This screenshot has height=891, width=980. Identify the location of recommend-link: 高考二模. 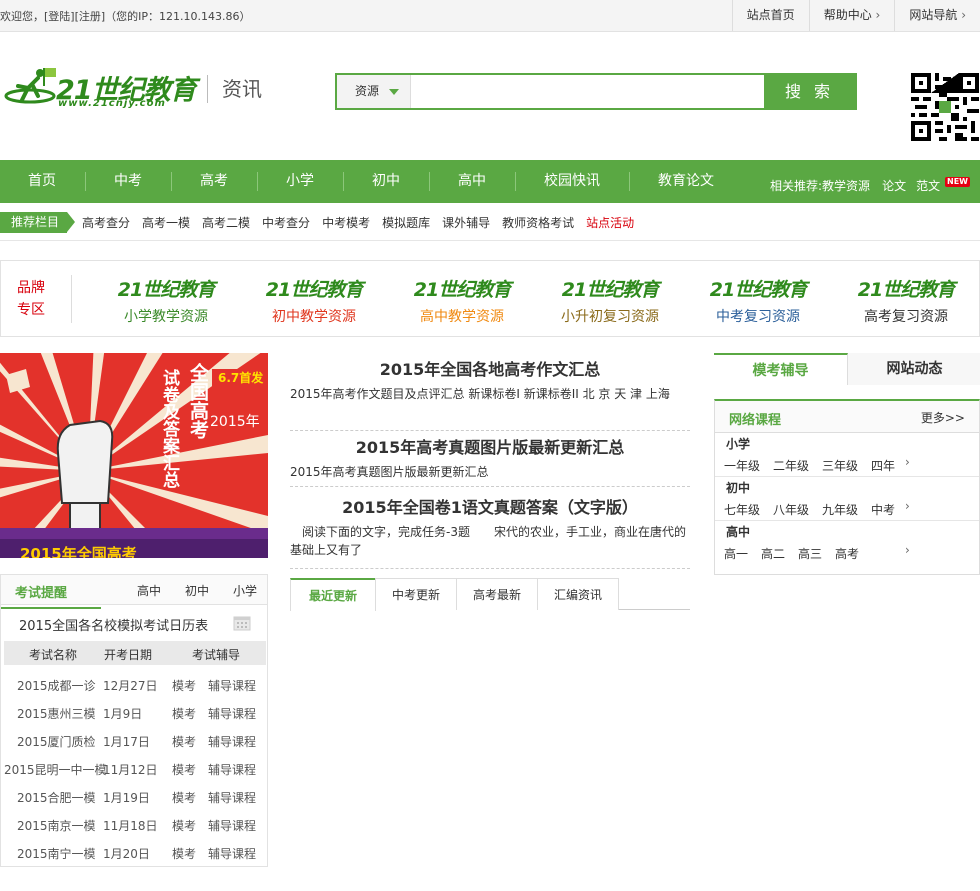
(226, 222).